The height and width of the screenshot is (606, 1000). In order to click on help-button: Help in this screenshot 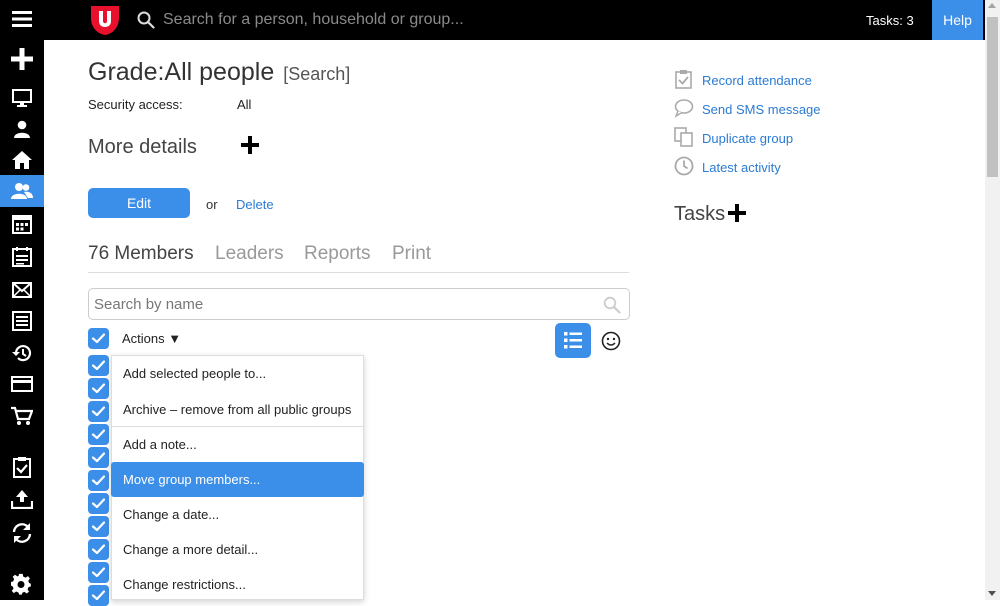, I will do `click(957, 20)`.